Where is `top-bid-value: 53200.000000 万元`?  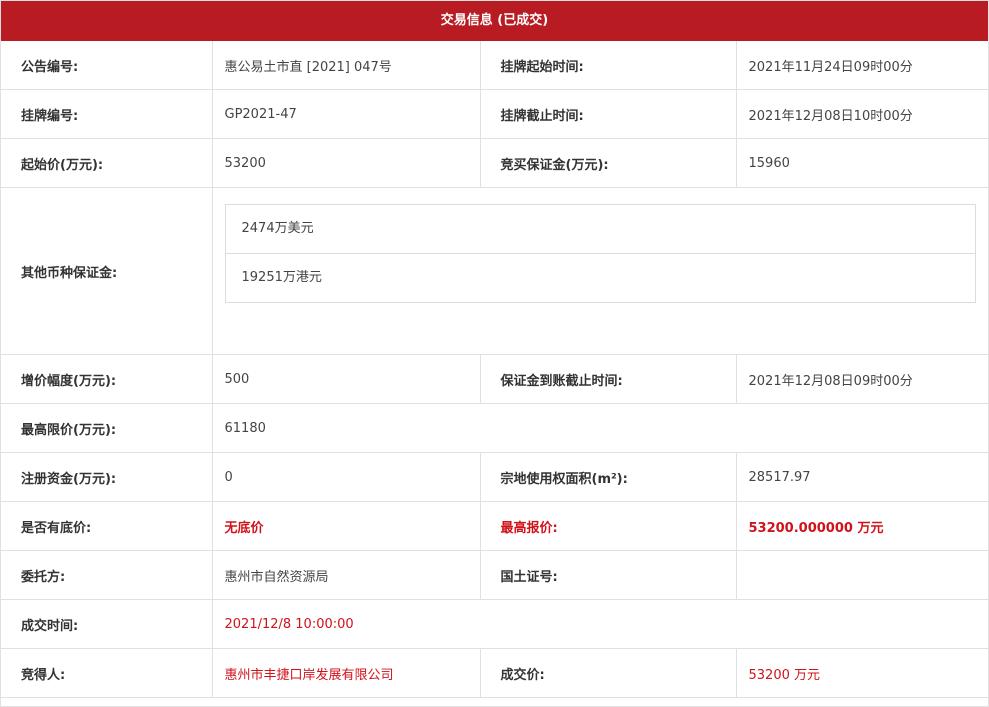 top-bid-value: 53200.000000 万元 is located at coordinates (862, 526).